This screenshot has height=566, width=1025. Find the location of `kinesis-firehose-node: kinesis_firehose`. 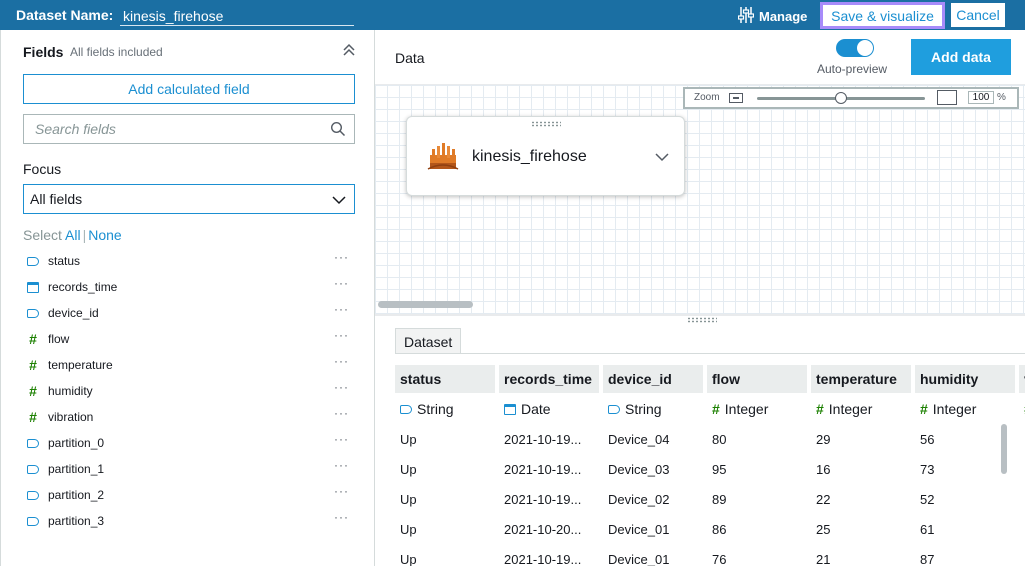

kinesis-firehose-node: kinesis_firehose is located at coordinates (545, 156).